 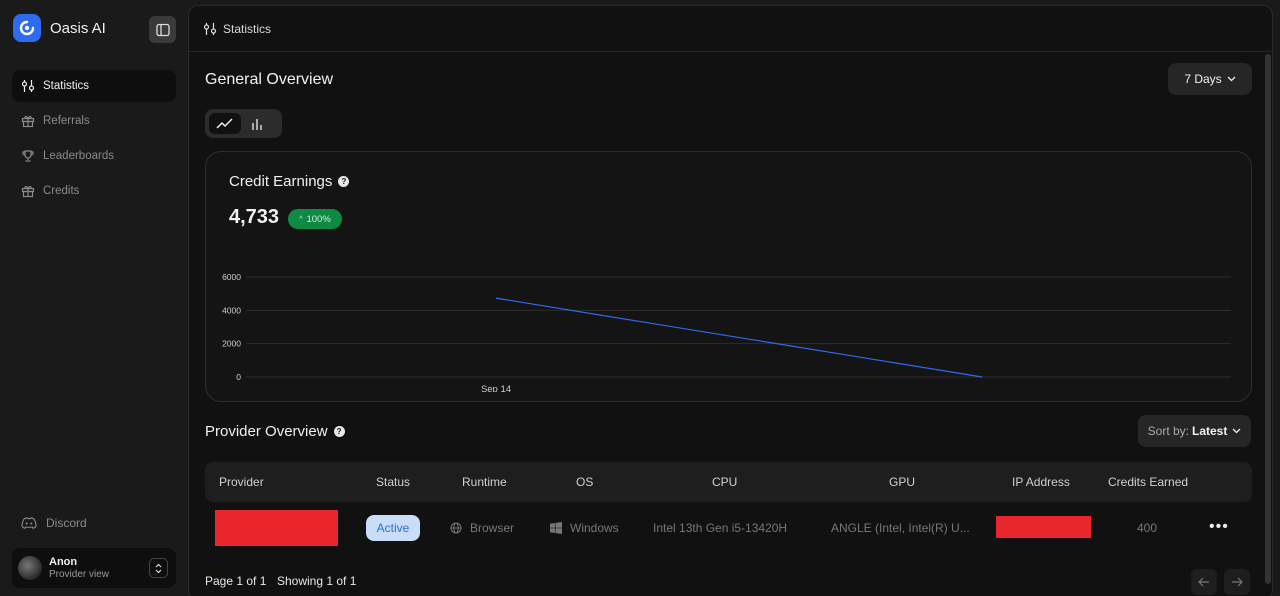 I want to click on more-options-icon: •••, so click(x=1219, y=527).